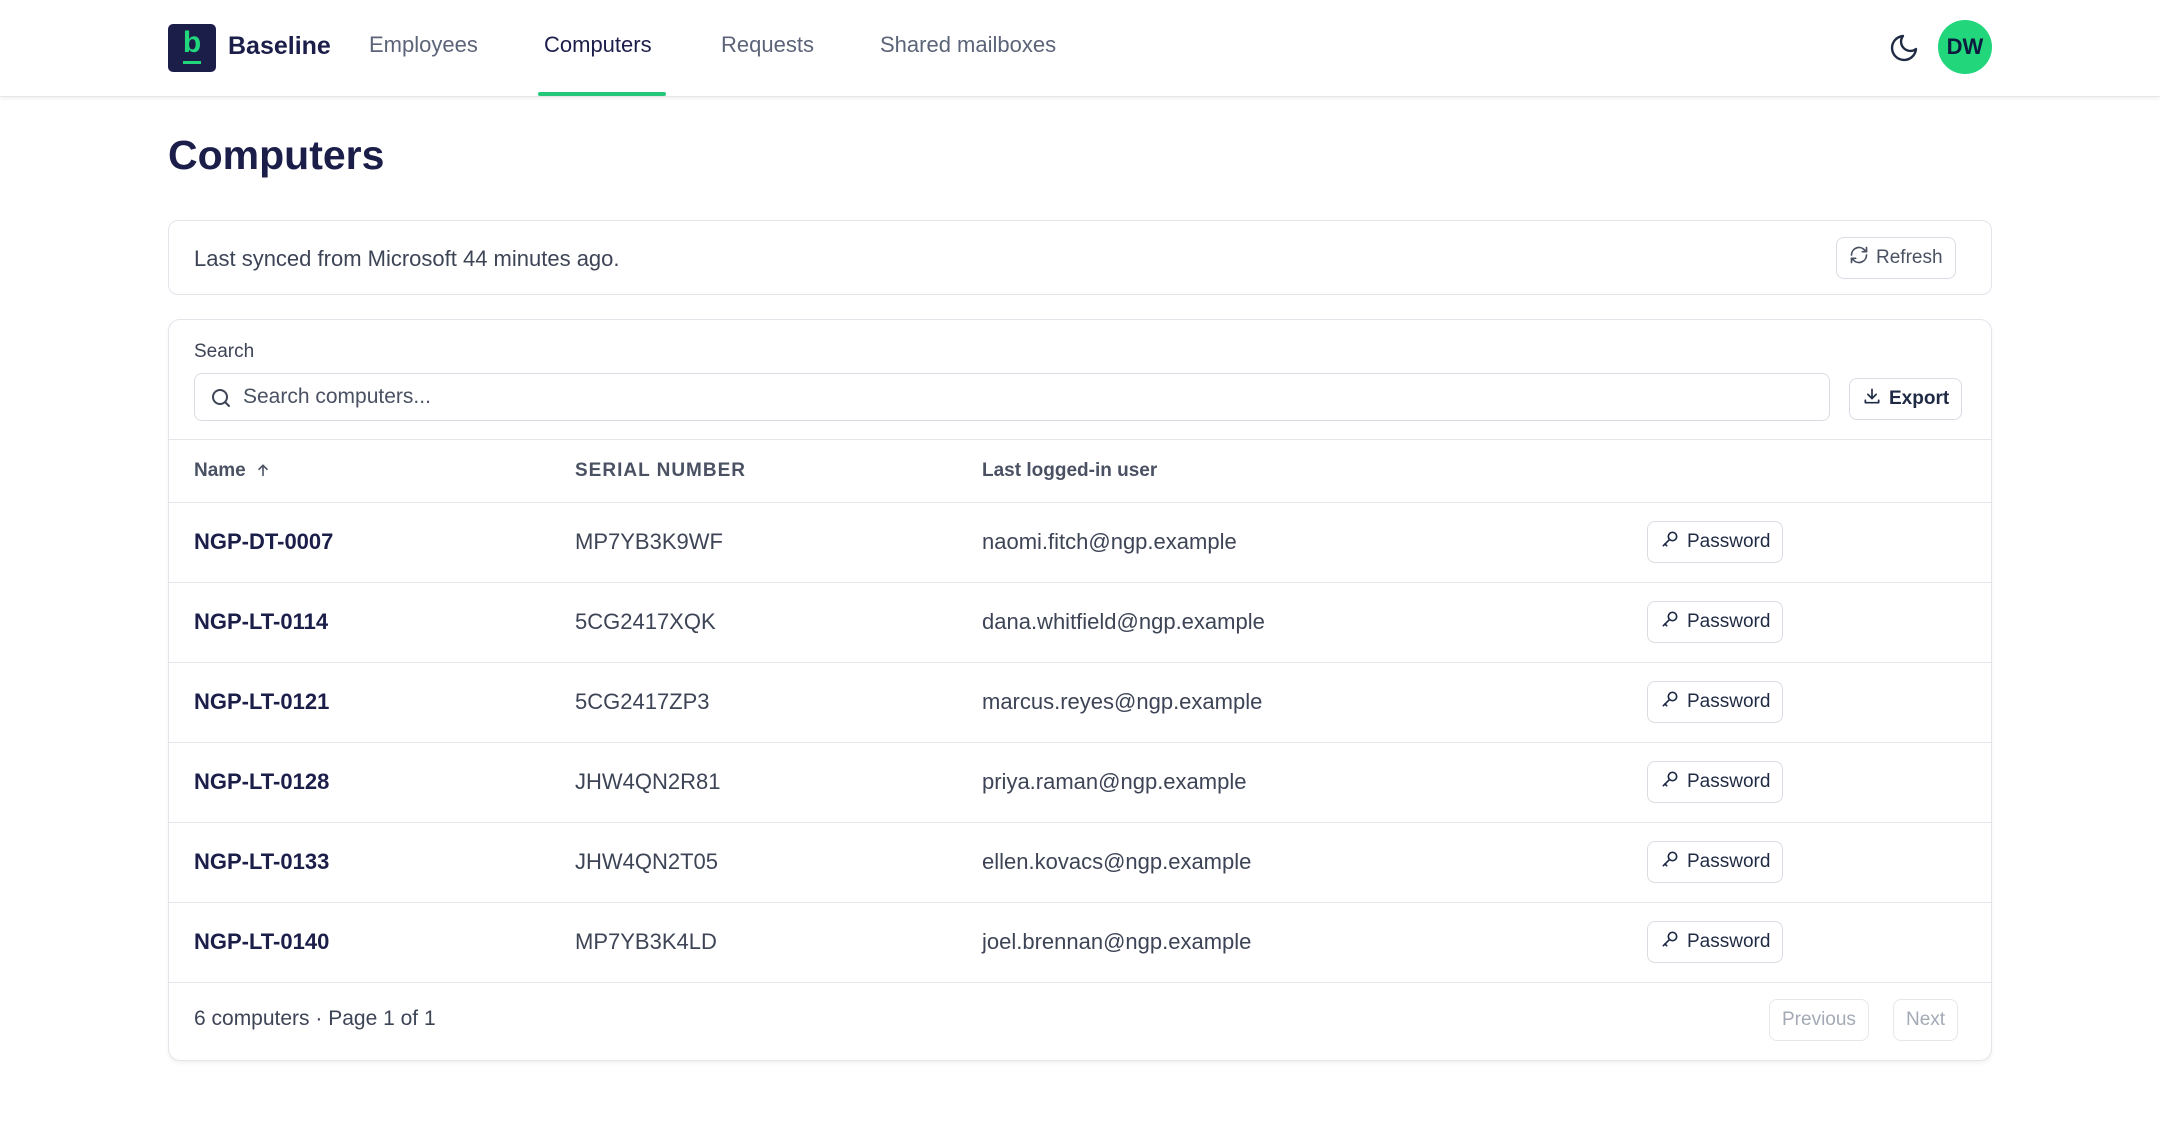 Image resolution: width=2160 pixels, height=1132 pixels. I want to click on pagination-summary: 6 computers · Page 1 of 1, so click(315, 1018).